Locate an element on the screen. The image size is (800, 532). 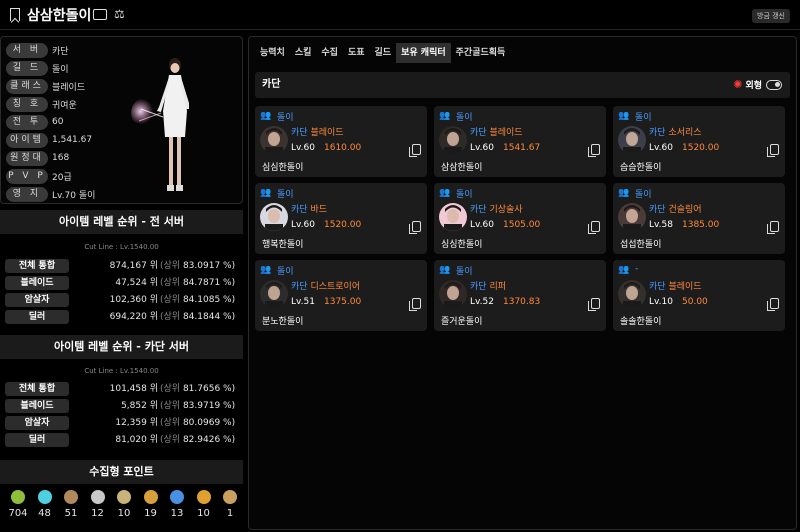
character-level: Lv.52 is located at coordinates (482, 302).